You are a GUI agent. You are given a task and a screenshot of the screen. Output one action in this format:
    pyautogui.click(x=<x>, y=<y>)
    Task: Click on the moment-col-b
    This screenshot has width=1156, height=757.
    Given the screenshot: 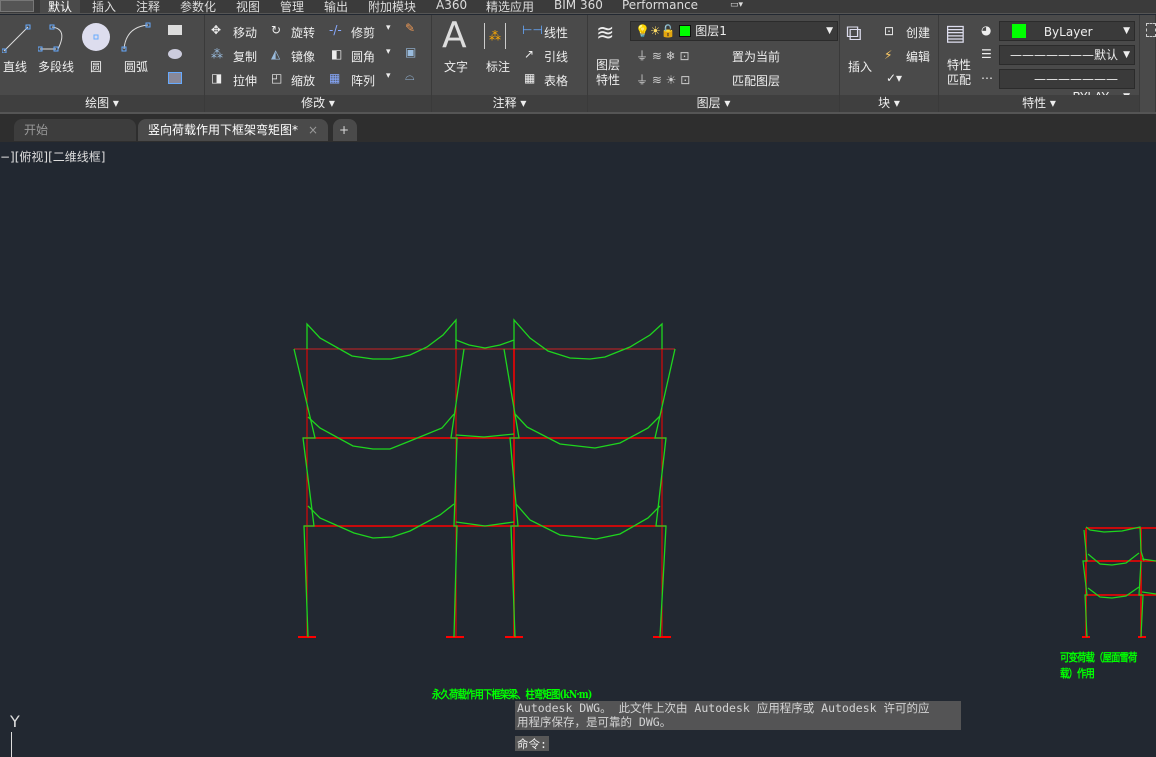 What is the action you would take?
    pyautogui.click(x=457, y=493)
    